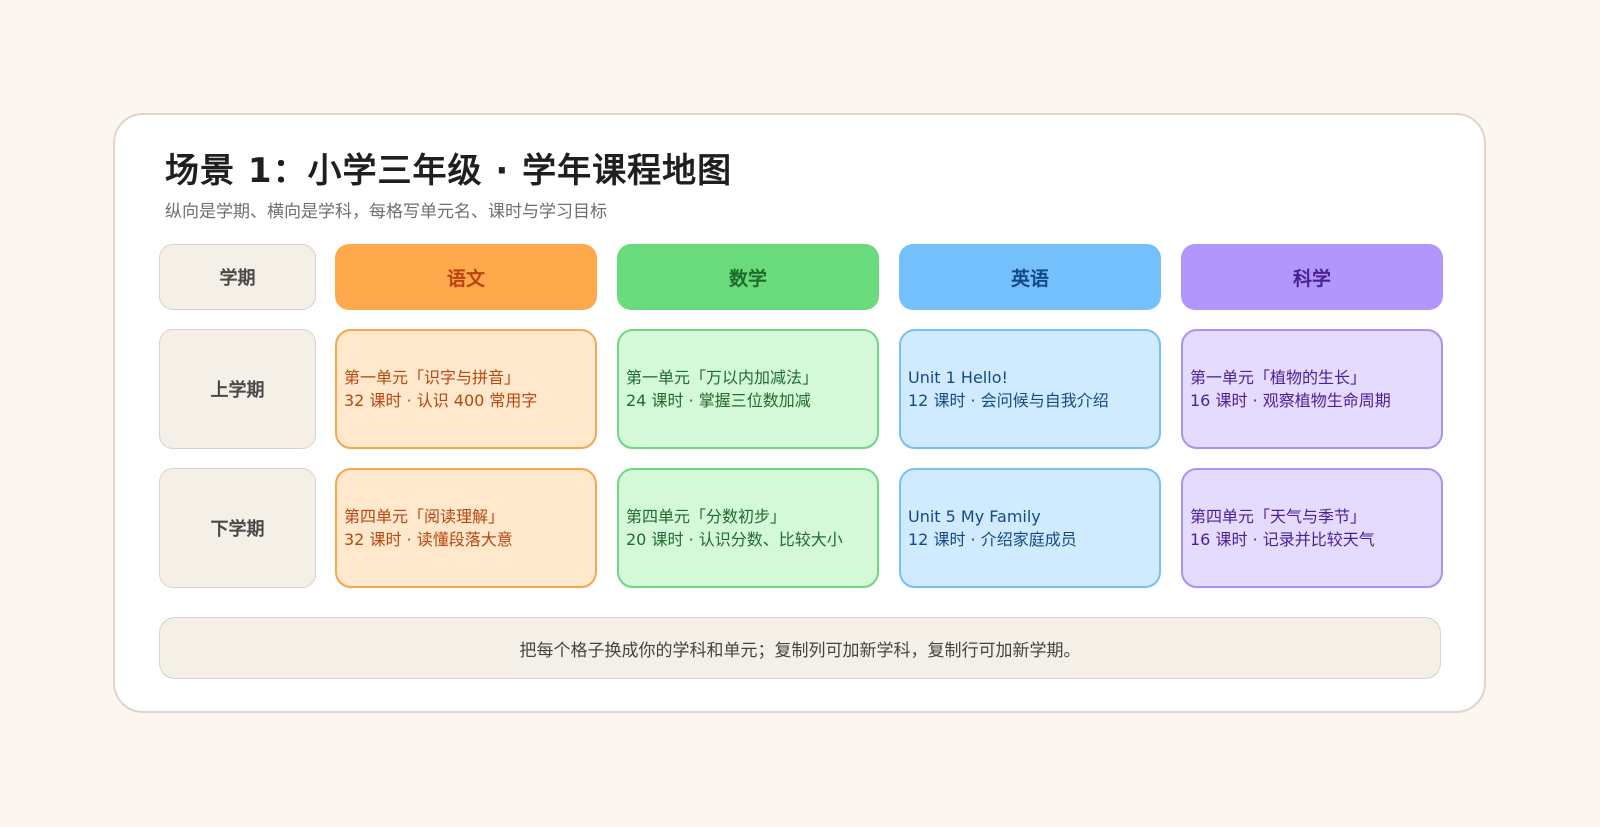  I want to click on unit-detail: 32 课时 · 读懂段落大意, so click(428, 539).